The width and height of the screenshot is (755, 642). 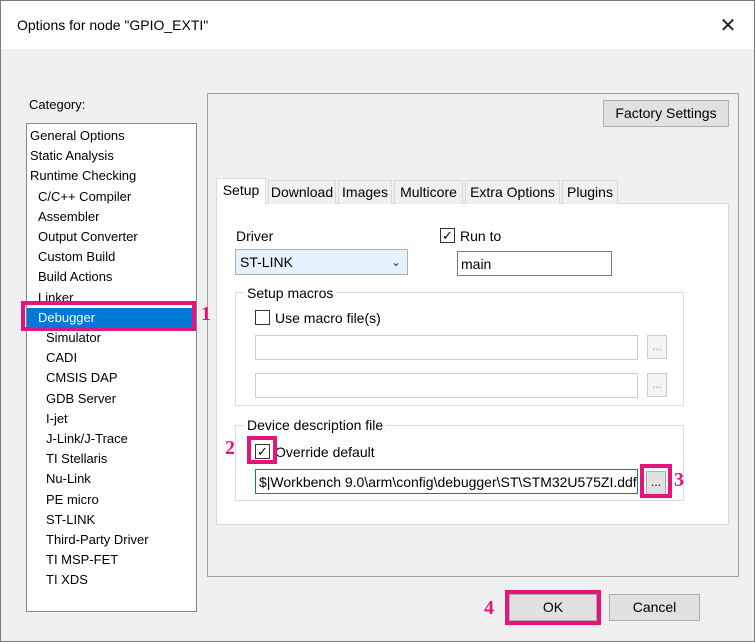 What do you see at coordinates (77, 135) in the screenshot?
I see `category-item: General Options` at bounding box center [77, 135].